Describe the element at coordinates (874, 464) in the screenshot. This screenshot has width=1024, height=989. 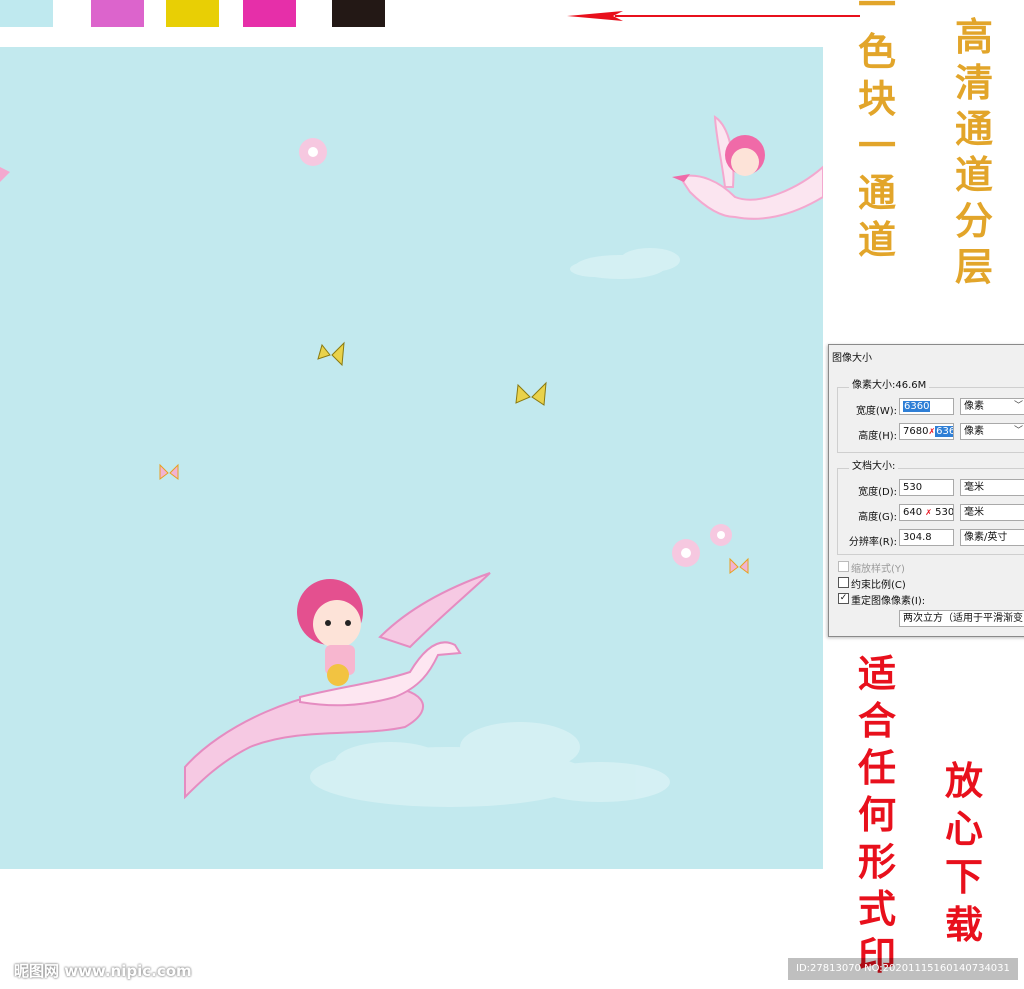
I see `document-size-label: 文档大小:` at that location.